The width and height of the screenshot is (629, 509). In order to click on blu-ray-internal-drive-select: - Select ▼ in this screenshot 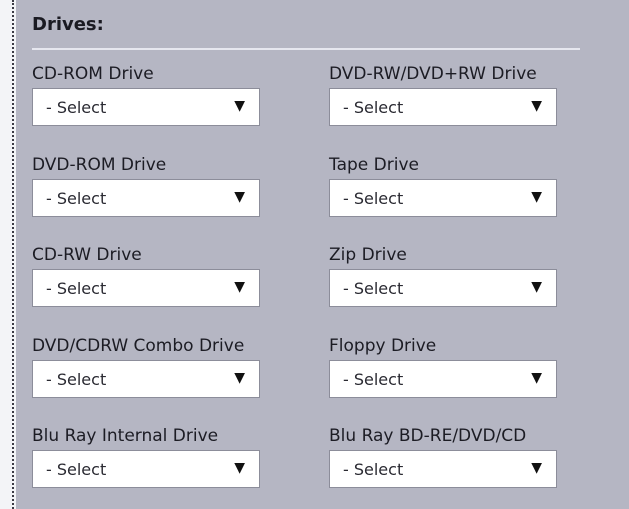, I will do `click(146, 469)`.